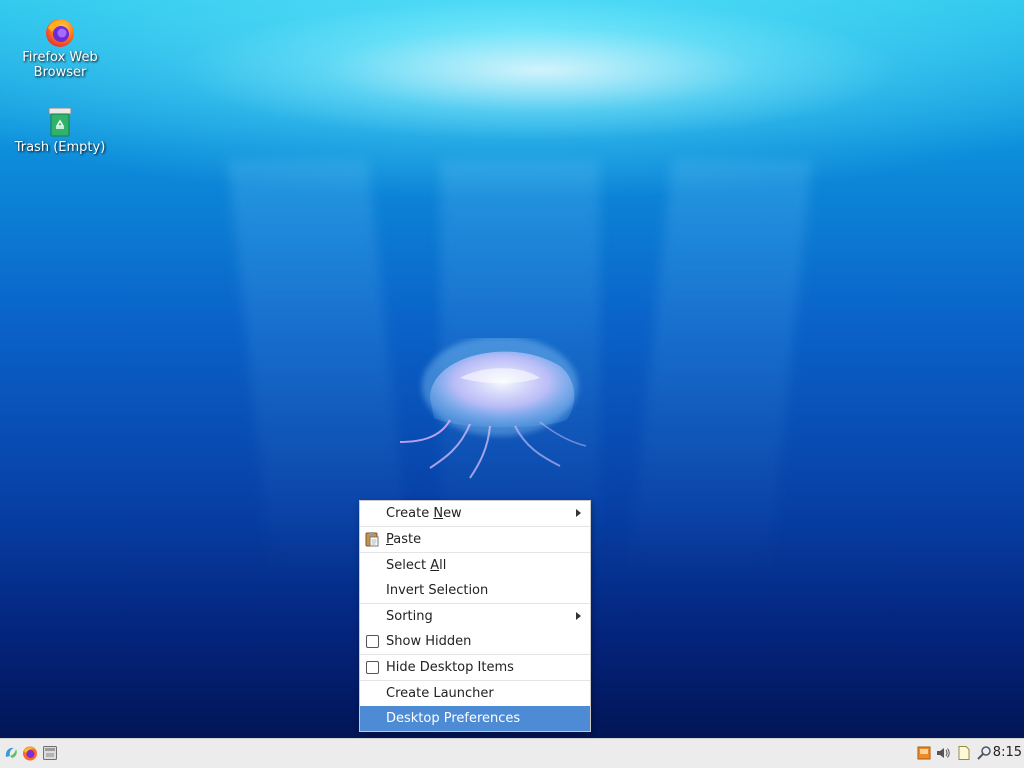  Describe the element at coordinates (429, 641) in the screenshot. I see `menu-item-label: Show Hidden` at that location.